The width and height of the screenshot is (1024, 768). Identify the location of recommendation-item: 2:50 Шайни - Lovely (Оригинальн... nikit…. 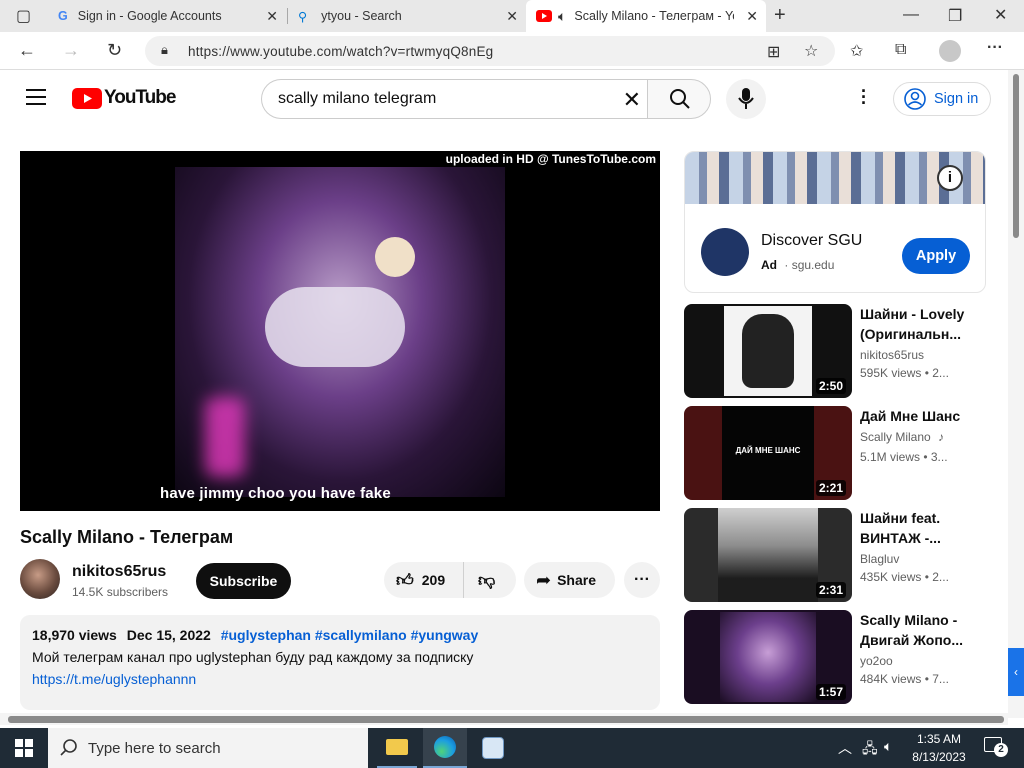
(844, 351).